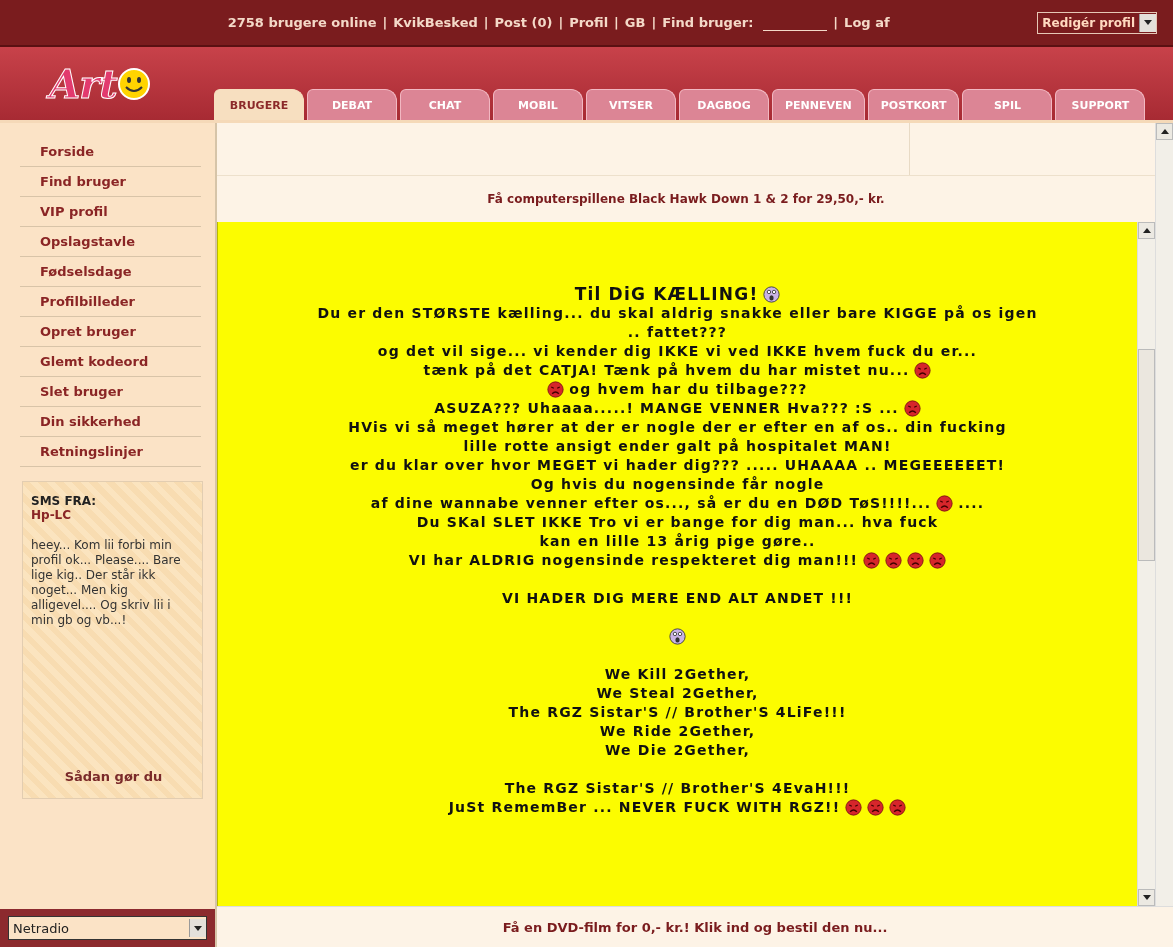 The width and height of the screenshot is (1173, 947). Describe the element at coordinates (589, 22) in the screenshot. I see `nav-link: Profil` at that location.